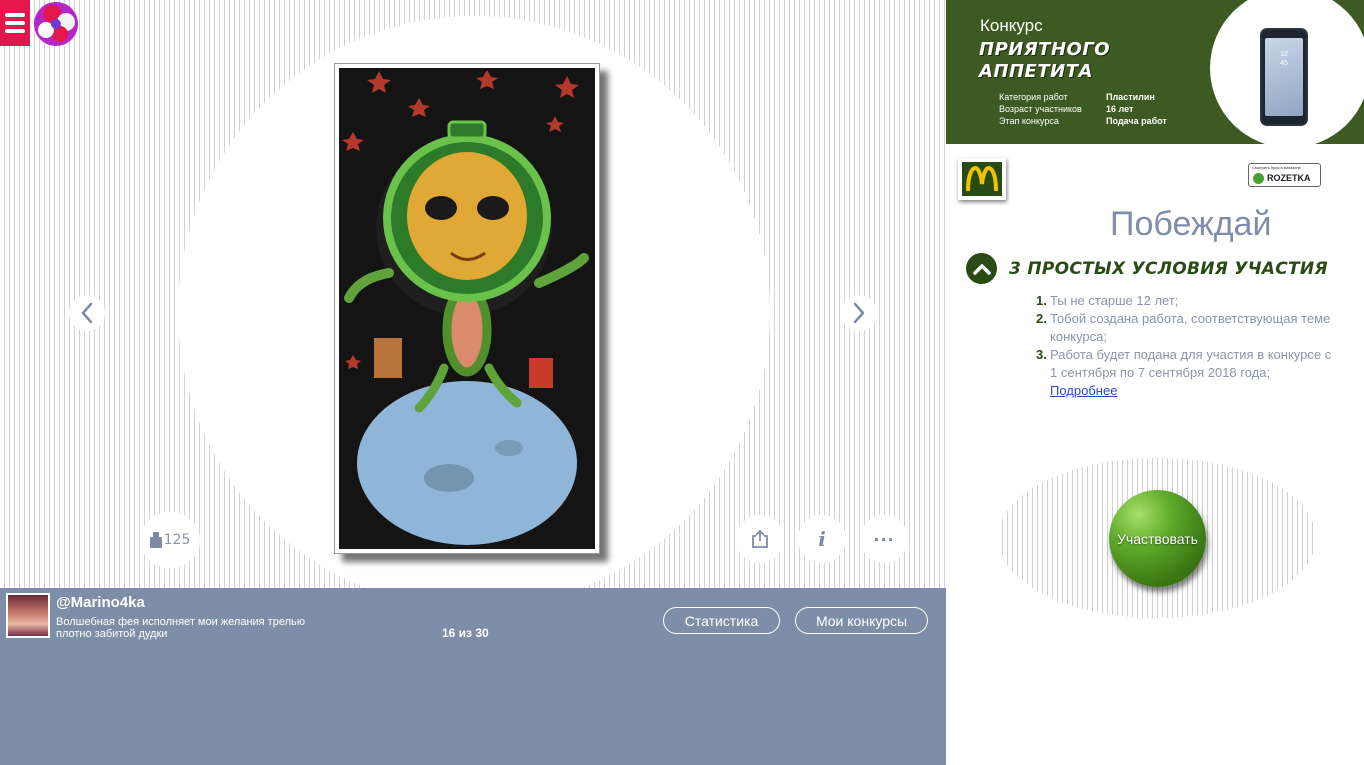 This screenshot has height=765, width=1364. I want to click on condition-number: 2., so click(1041, 318).